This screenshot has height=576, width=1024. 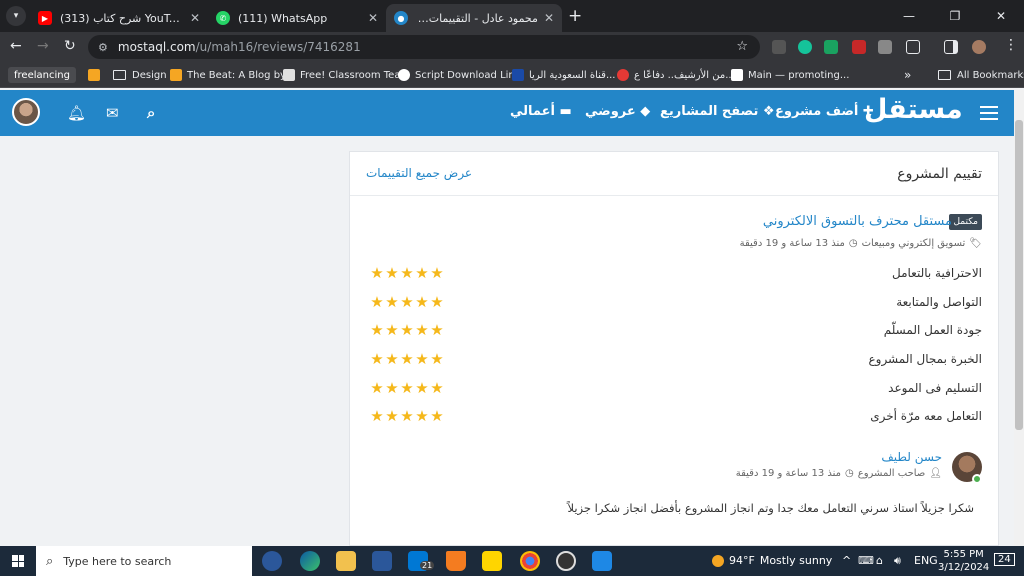 I want to click on reload-icon: ↻, so click(x=70, y=46).